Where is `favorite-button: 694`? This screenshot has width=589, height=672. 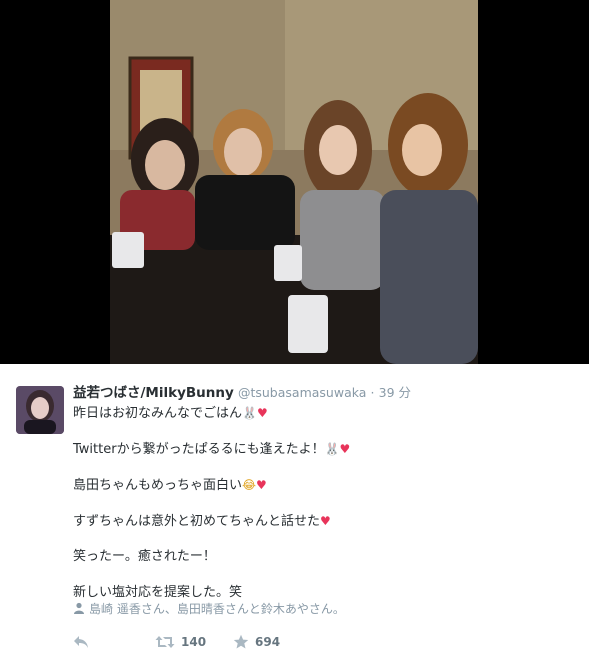
favorite-button: 694 is located at coordinates (256, 642).